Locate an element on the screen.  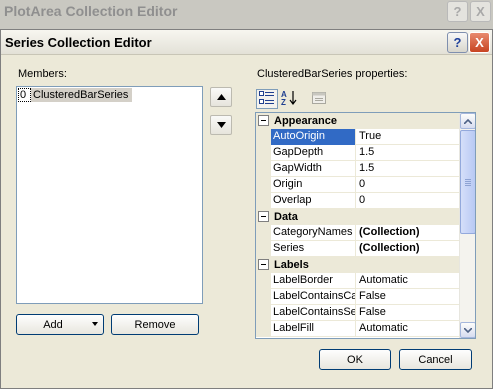
ok-button: OK is located at coordinates (355, 359).